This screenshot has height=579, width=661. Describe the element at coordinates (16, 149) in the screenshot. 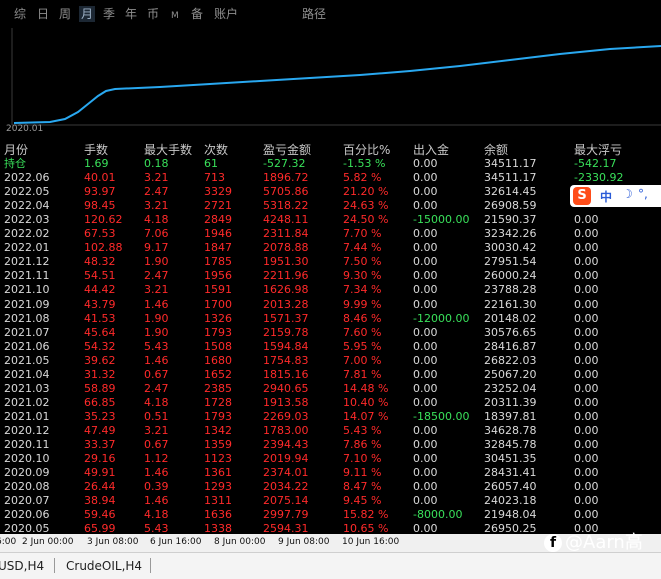

I see `header-month: 月份` at that location.